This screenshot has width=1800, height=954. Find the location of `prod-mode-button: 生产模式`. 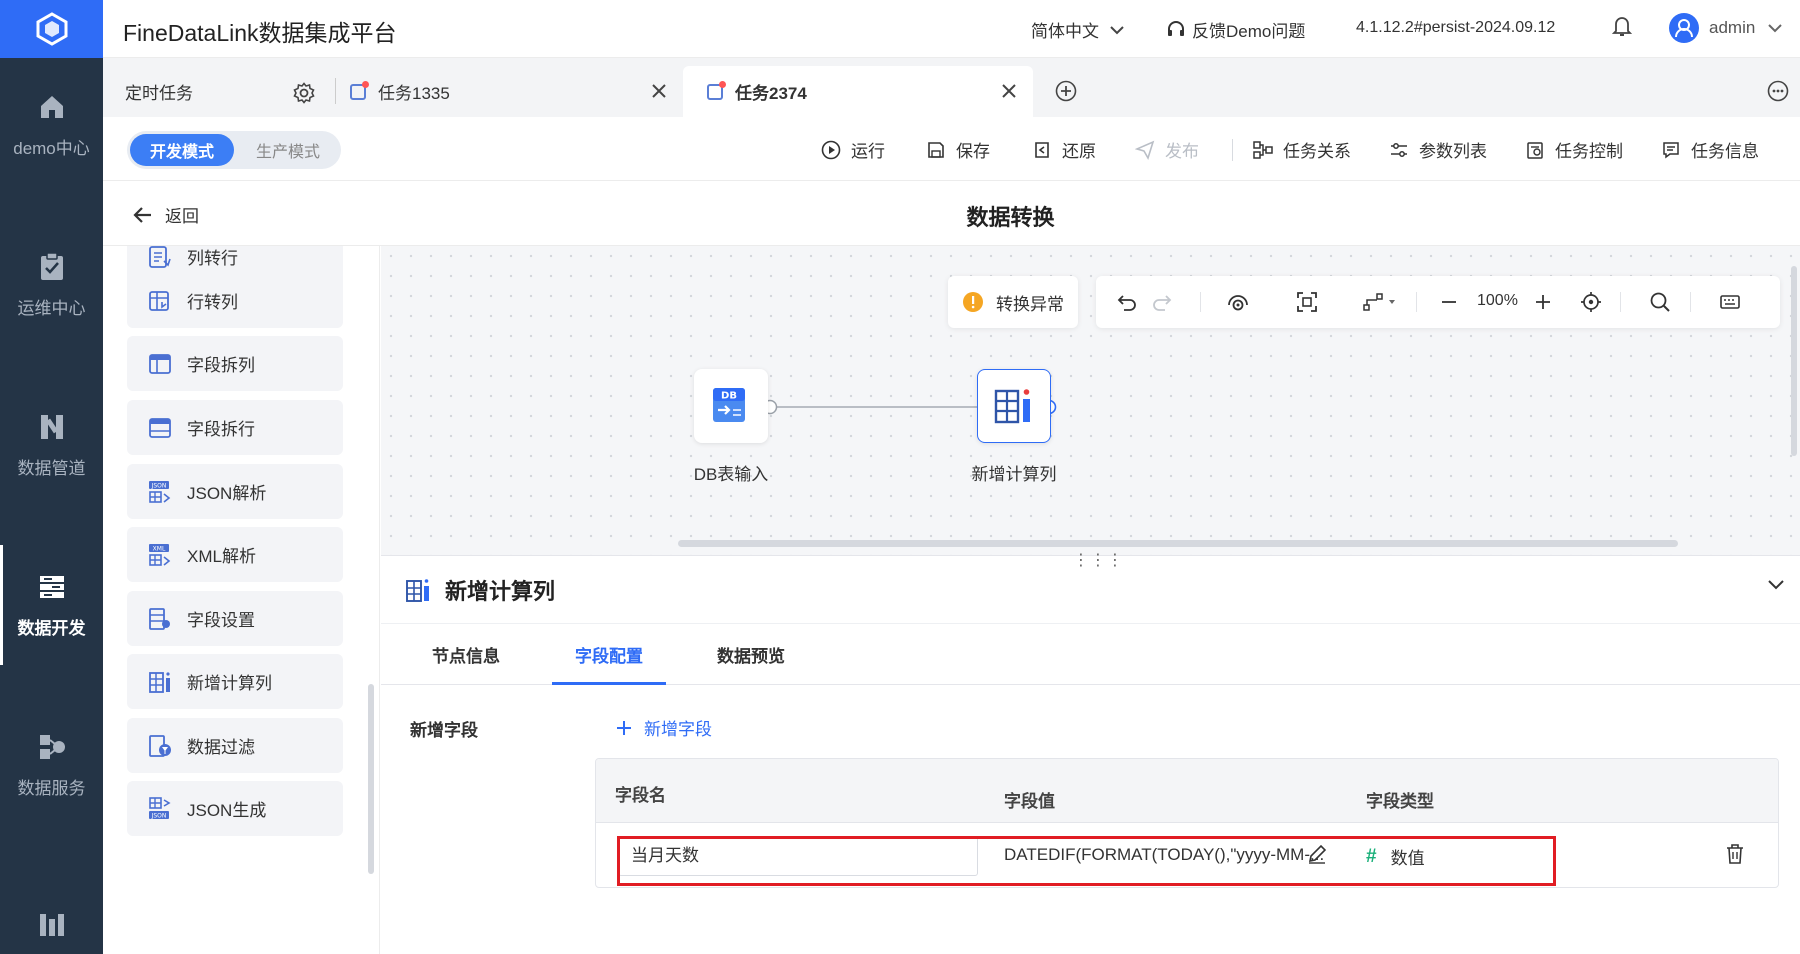

prod-mode-button: 生产模式 is located at coordinates (288, 150).